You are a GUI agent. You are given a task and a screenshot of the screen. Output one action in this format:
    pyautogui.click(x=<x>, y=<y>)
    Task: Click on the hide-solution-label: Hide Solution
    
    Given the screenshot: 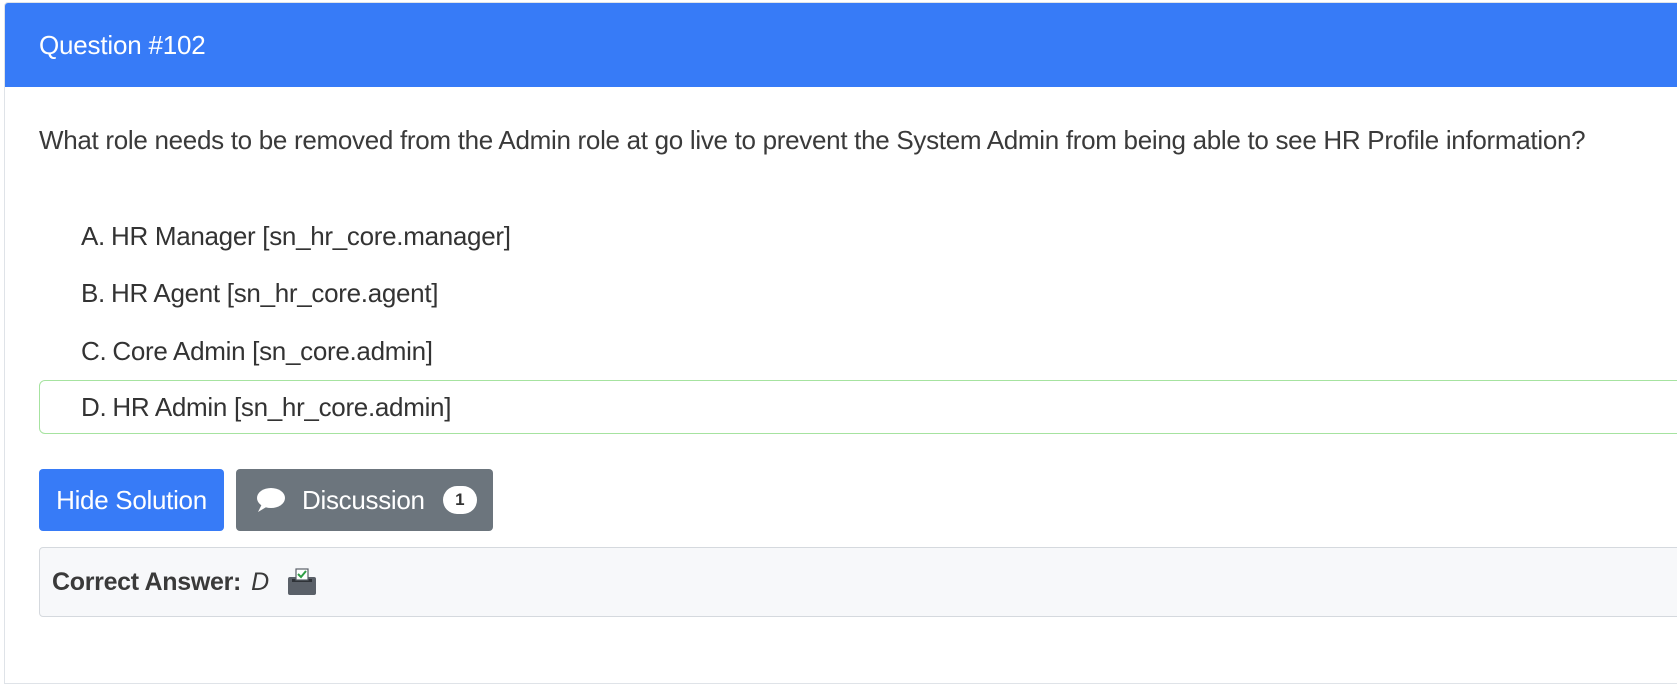 What is the action you would take?
    pyautogui.click(x=131, y=499)
    